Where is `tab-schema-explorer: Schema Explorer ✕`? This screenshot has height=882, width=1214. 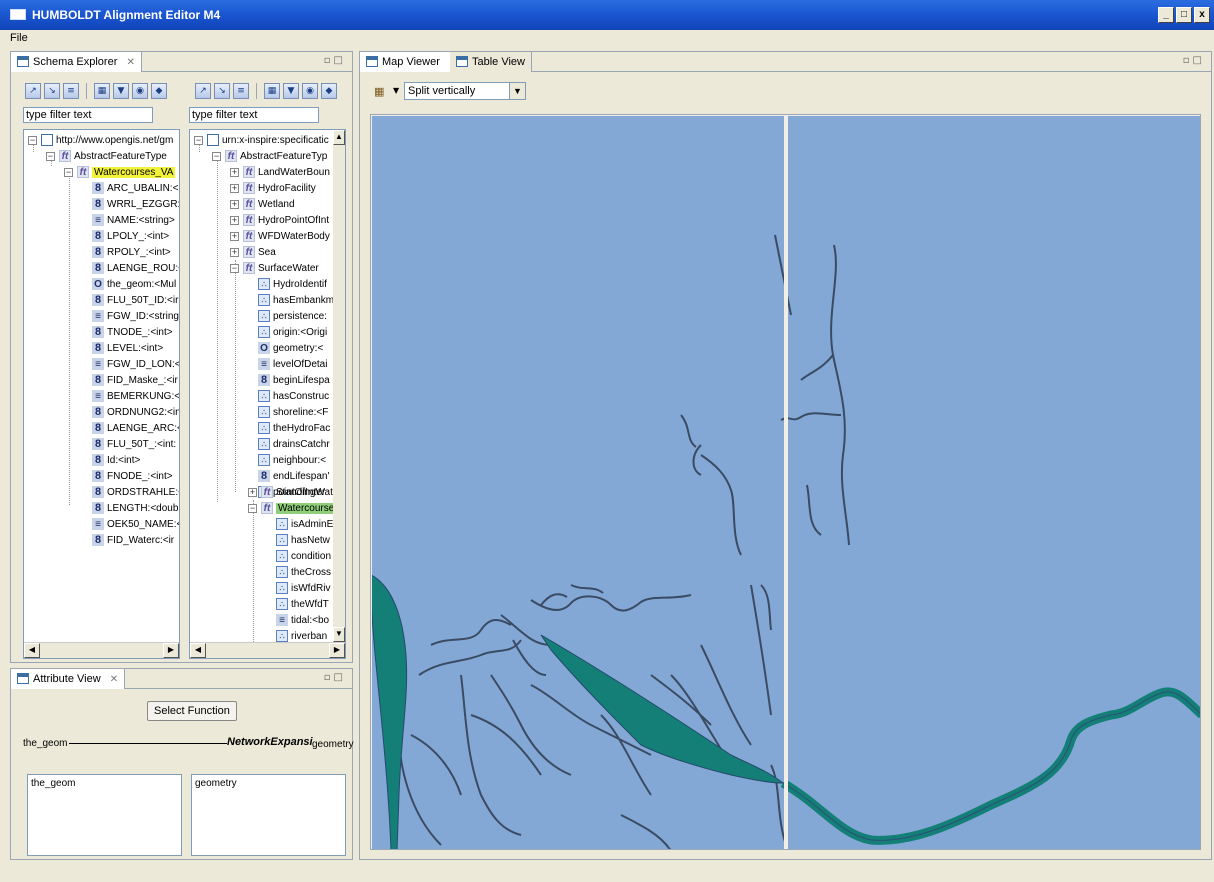
tab-schema-explorer: Schema Explorer ✕ is located at coordinates (76, 62).